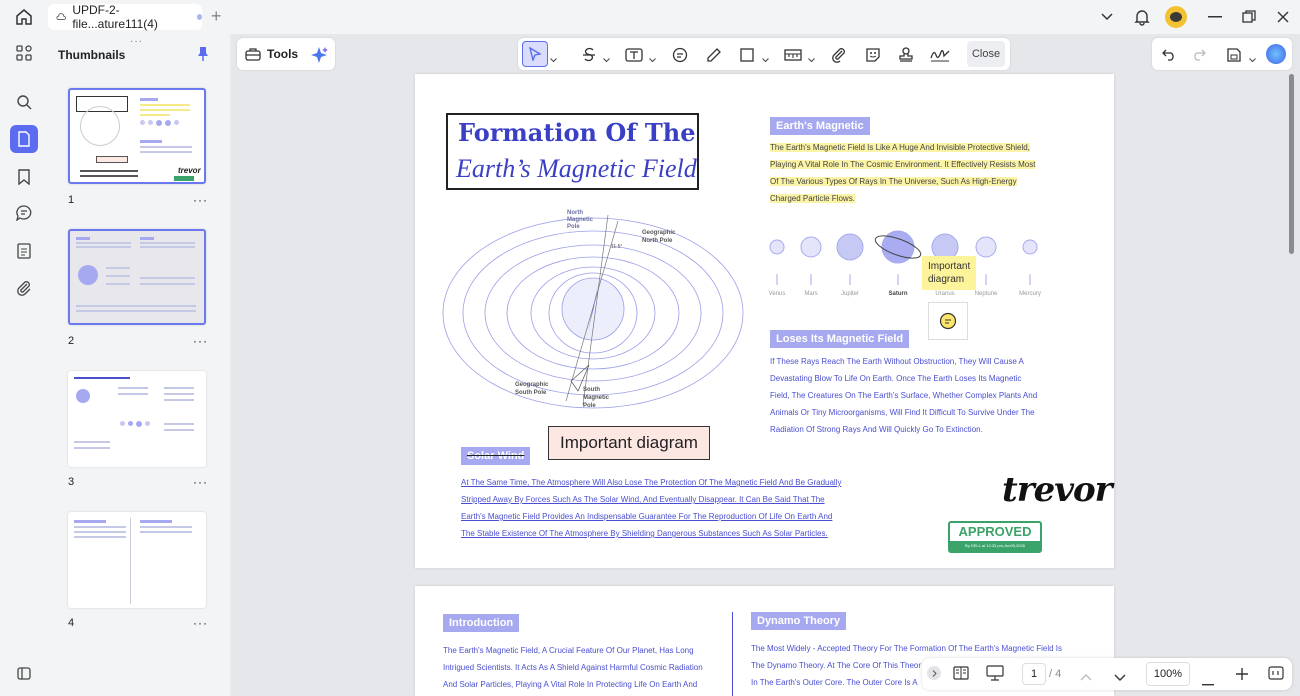 Image resolution: width=1300 pixels, height=696 pixels. I want to click on measure-icon, so click(793, 55).